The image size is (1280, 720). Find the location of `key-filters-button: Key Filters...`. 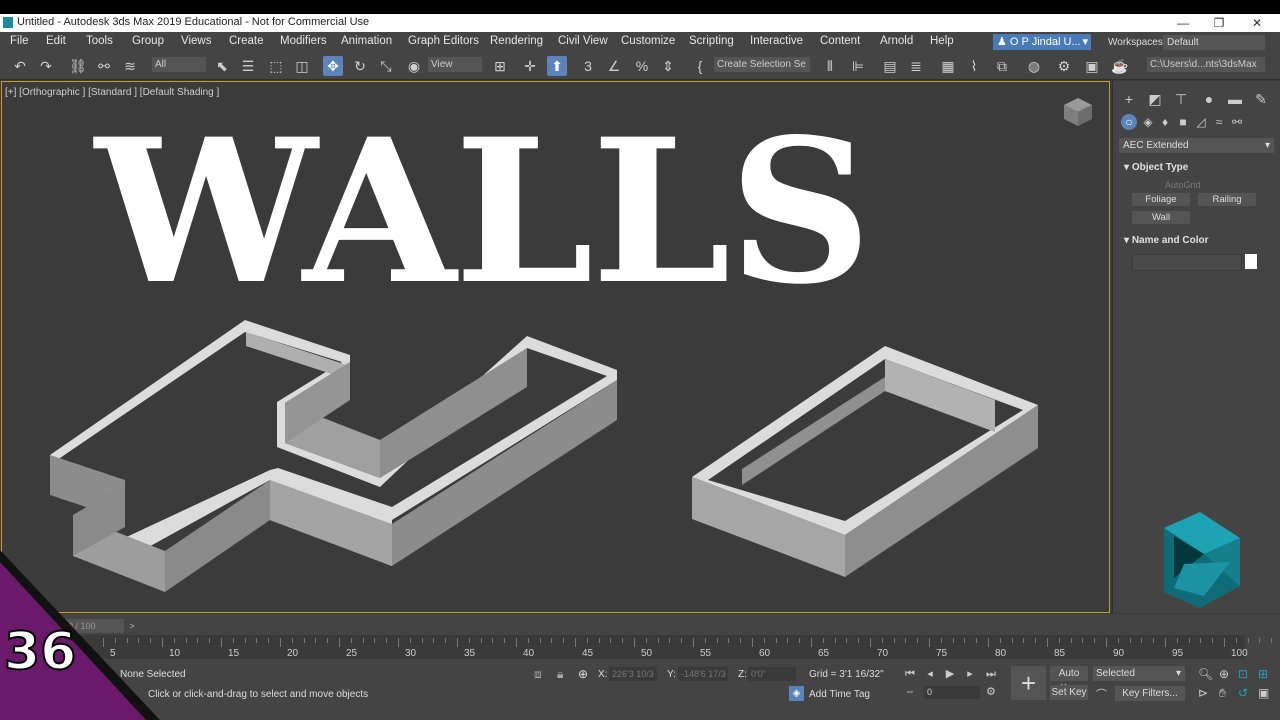

key-filters-button: Key Filters... is located at coordinates (1150, 693).